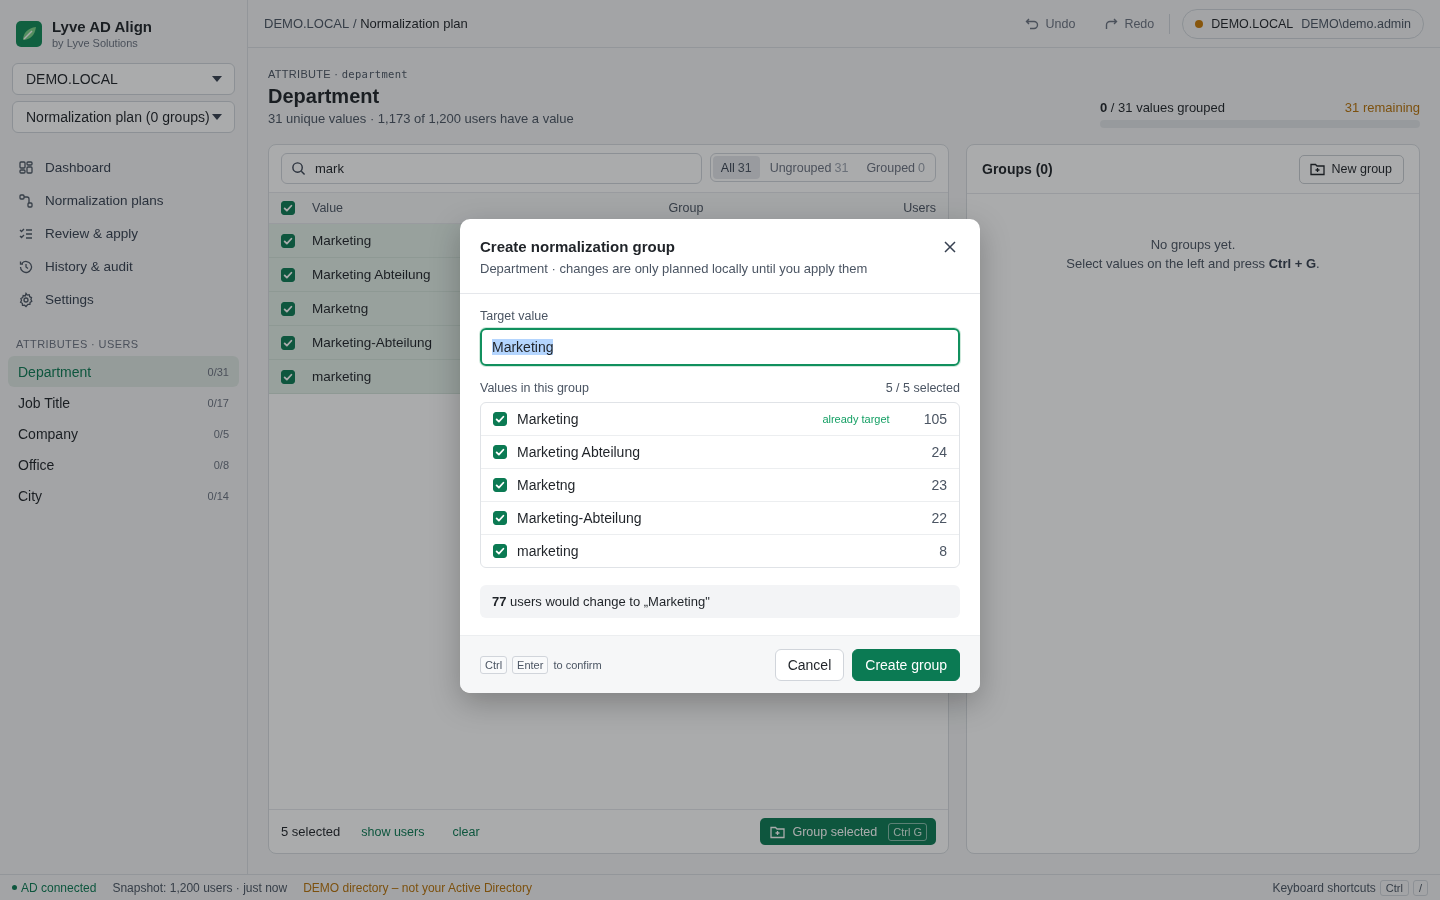 This screenshot has height=900, width=1440. I want to click on remaining-label: 31 remaining, so click(1382, 107).